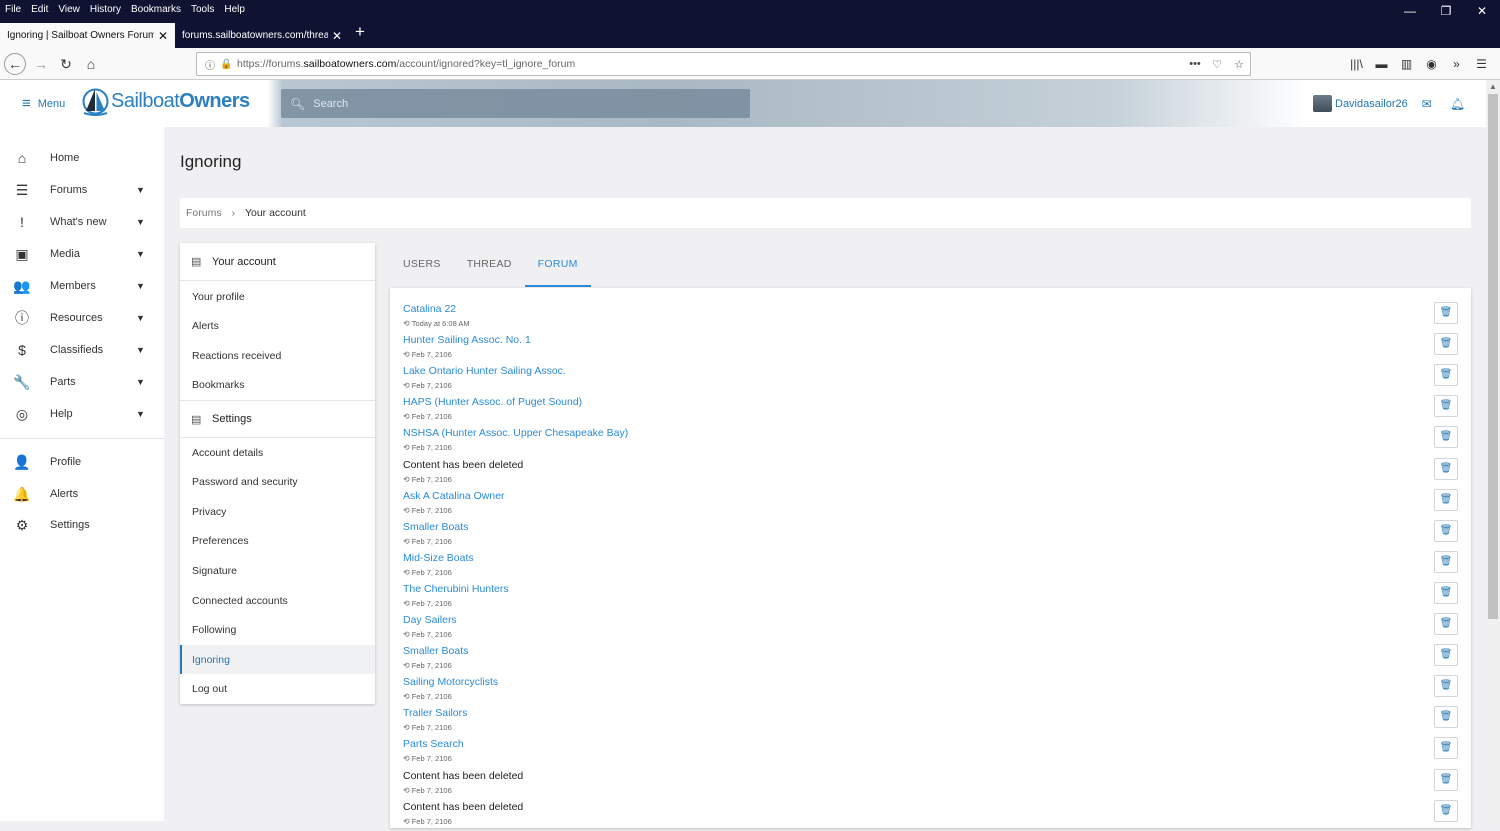 The width and height of the screenshot is (1500, 831). What do you see at coordinates (1217, 64) in the screenshot?
I see `pocket-icon: ♡` at bounding box center [1217, 64].